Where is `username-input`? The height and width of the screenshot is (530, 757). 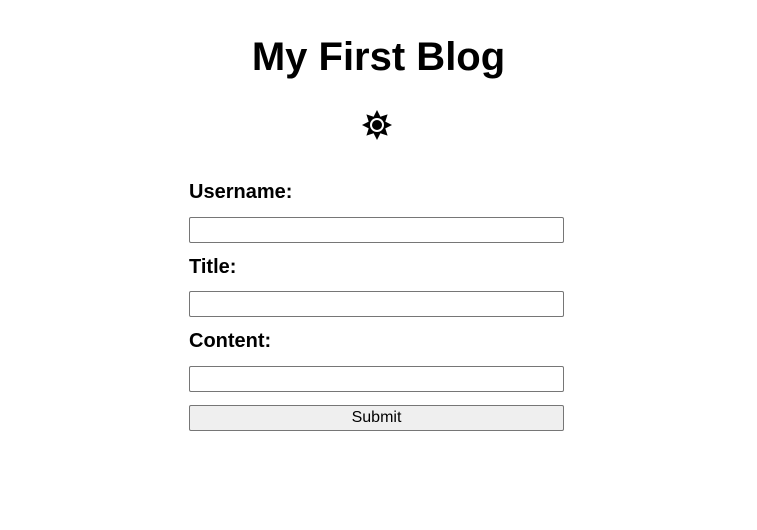
username-input is located at coordinates (376, 230).